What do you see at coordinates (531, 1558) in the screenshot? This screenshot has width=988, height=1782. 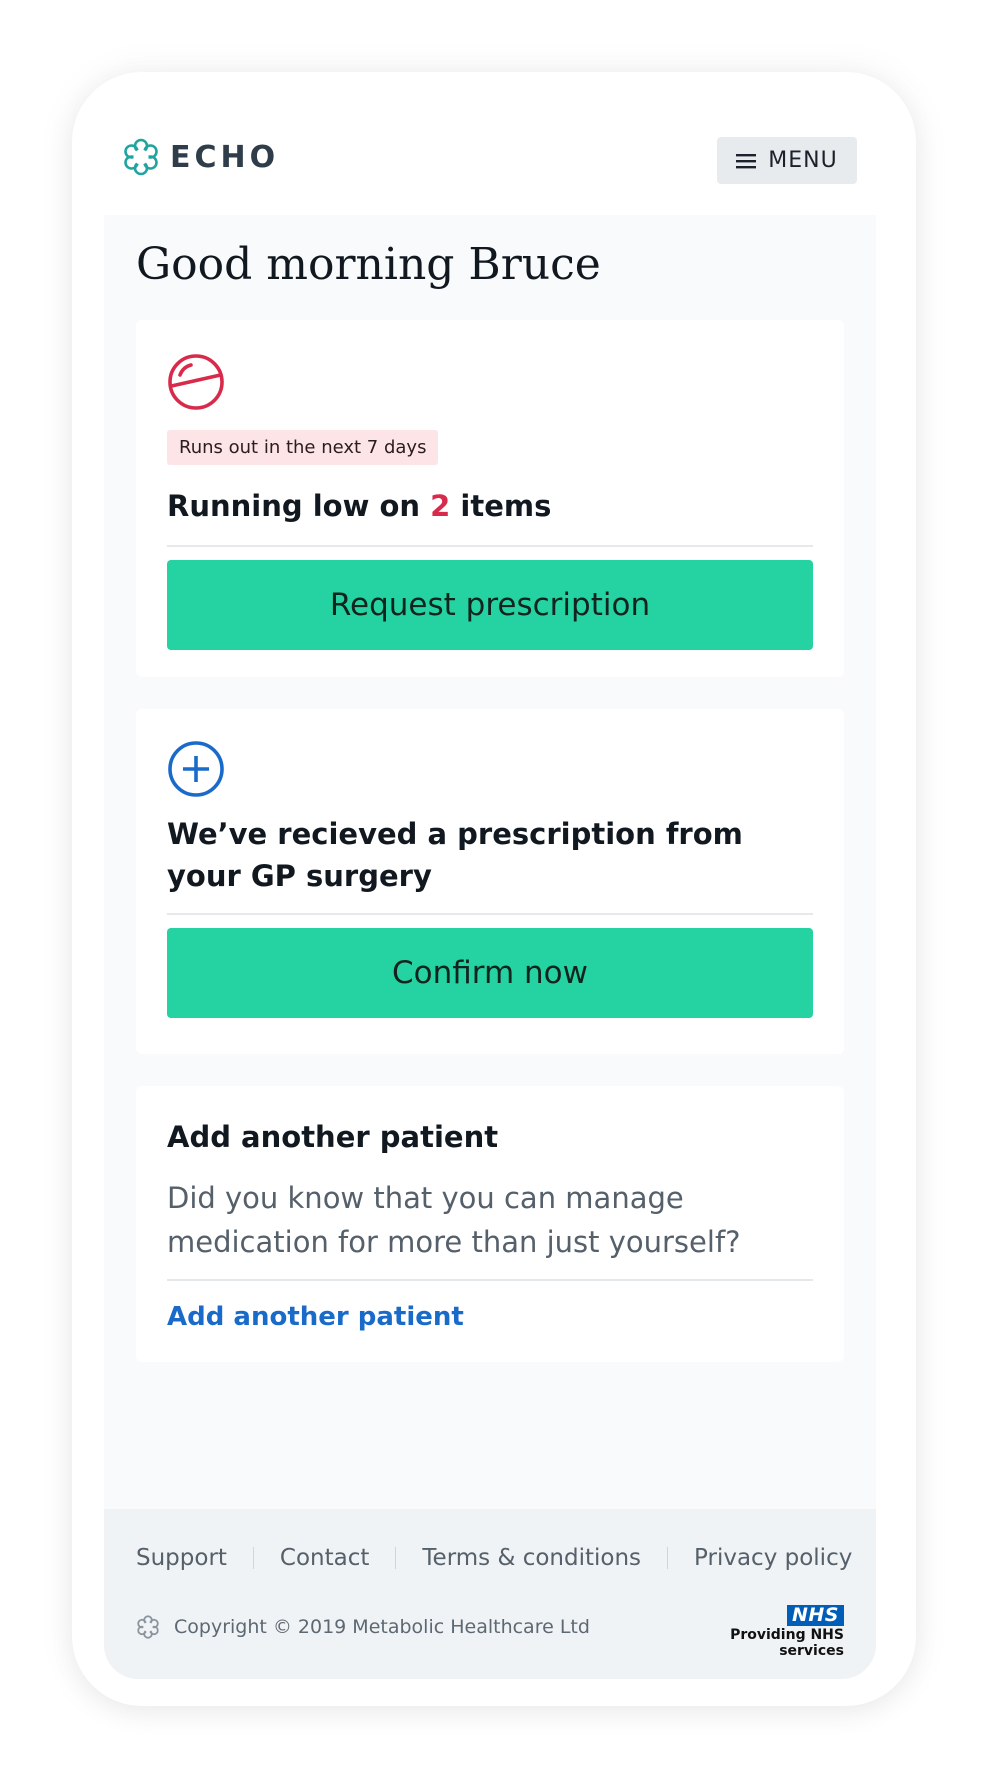 I see `footer-link-terms: Terms & conditions` at bounding box center [531, 1558].